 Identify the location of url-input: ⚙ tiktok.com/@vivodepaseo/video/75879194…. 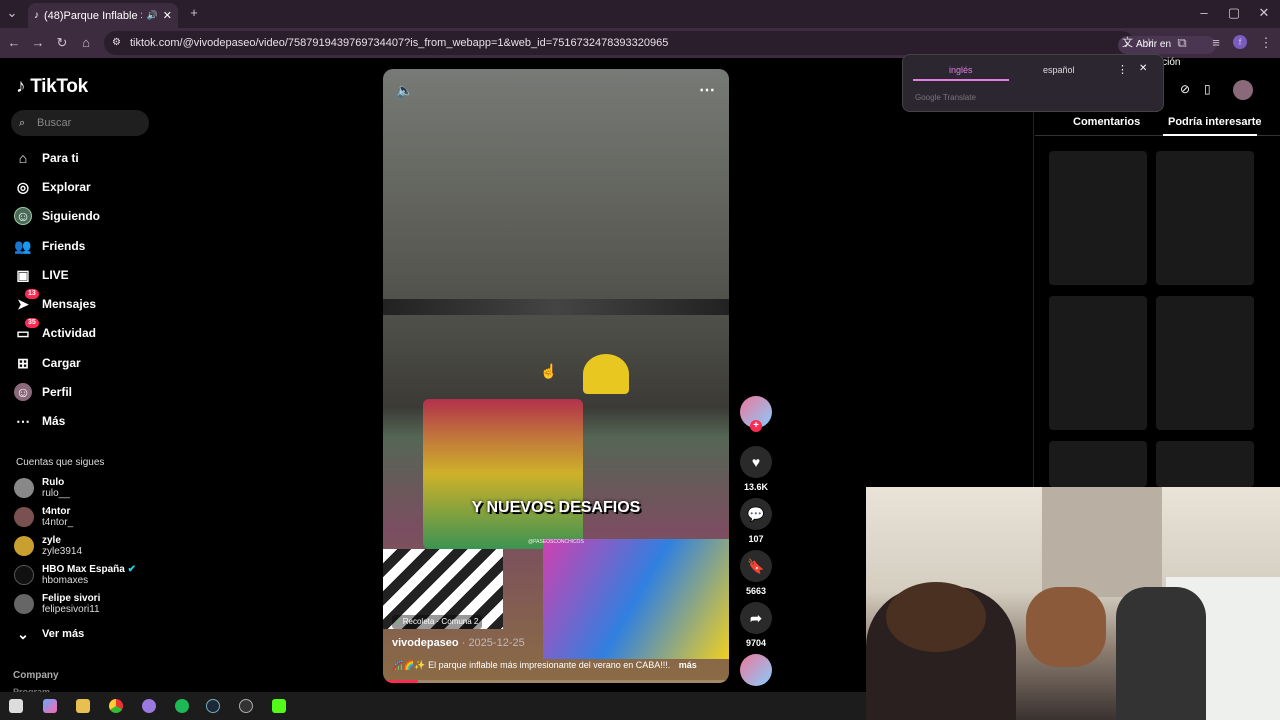
(660, 49).